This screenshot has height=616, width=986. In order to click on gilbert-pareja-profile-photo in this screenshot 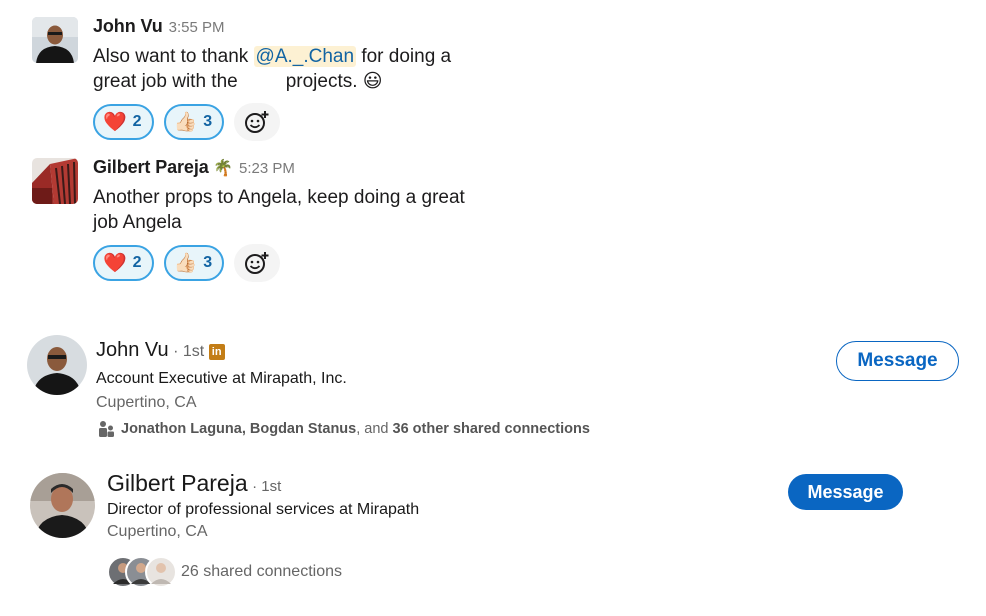, I will do `click(62, 505)`.